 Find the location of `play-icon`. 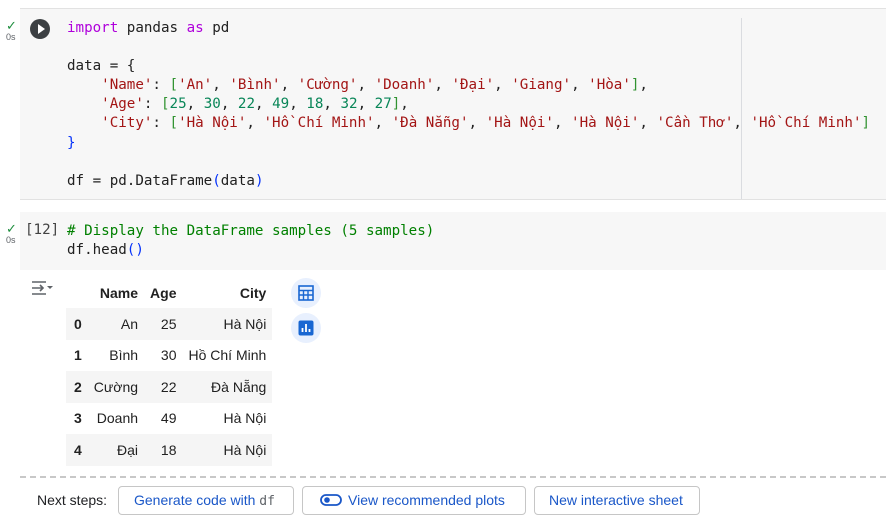

play-icon is located at coordinates (41, 29).